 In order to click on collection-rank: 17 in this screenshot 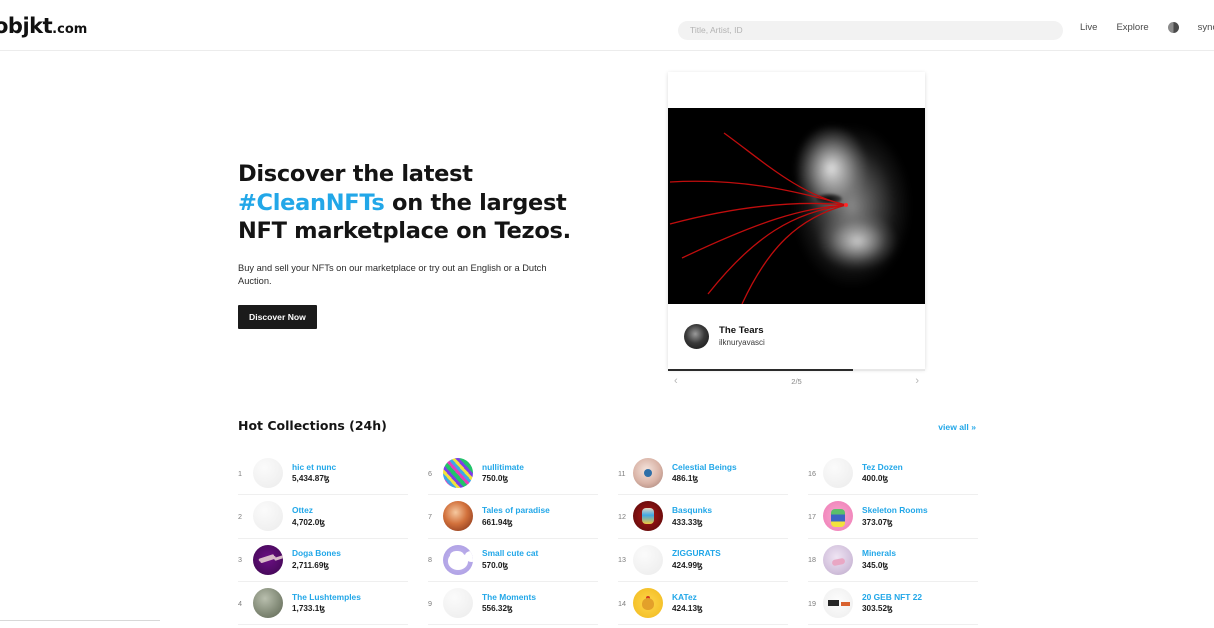, I will do `click(812, 516)`.